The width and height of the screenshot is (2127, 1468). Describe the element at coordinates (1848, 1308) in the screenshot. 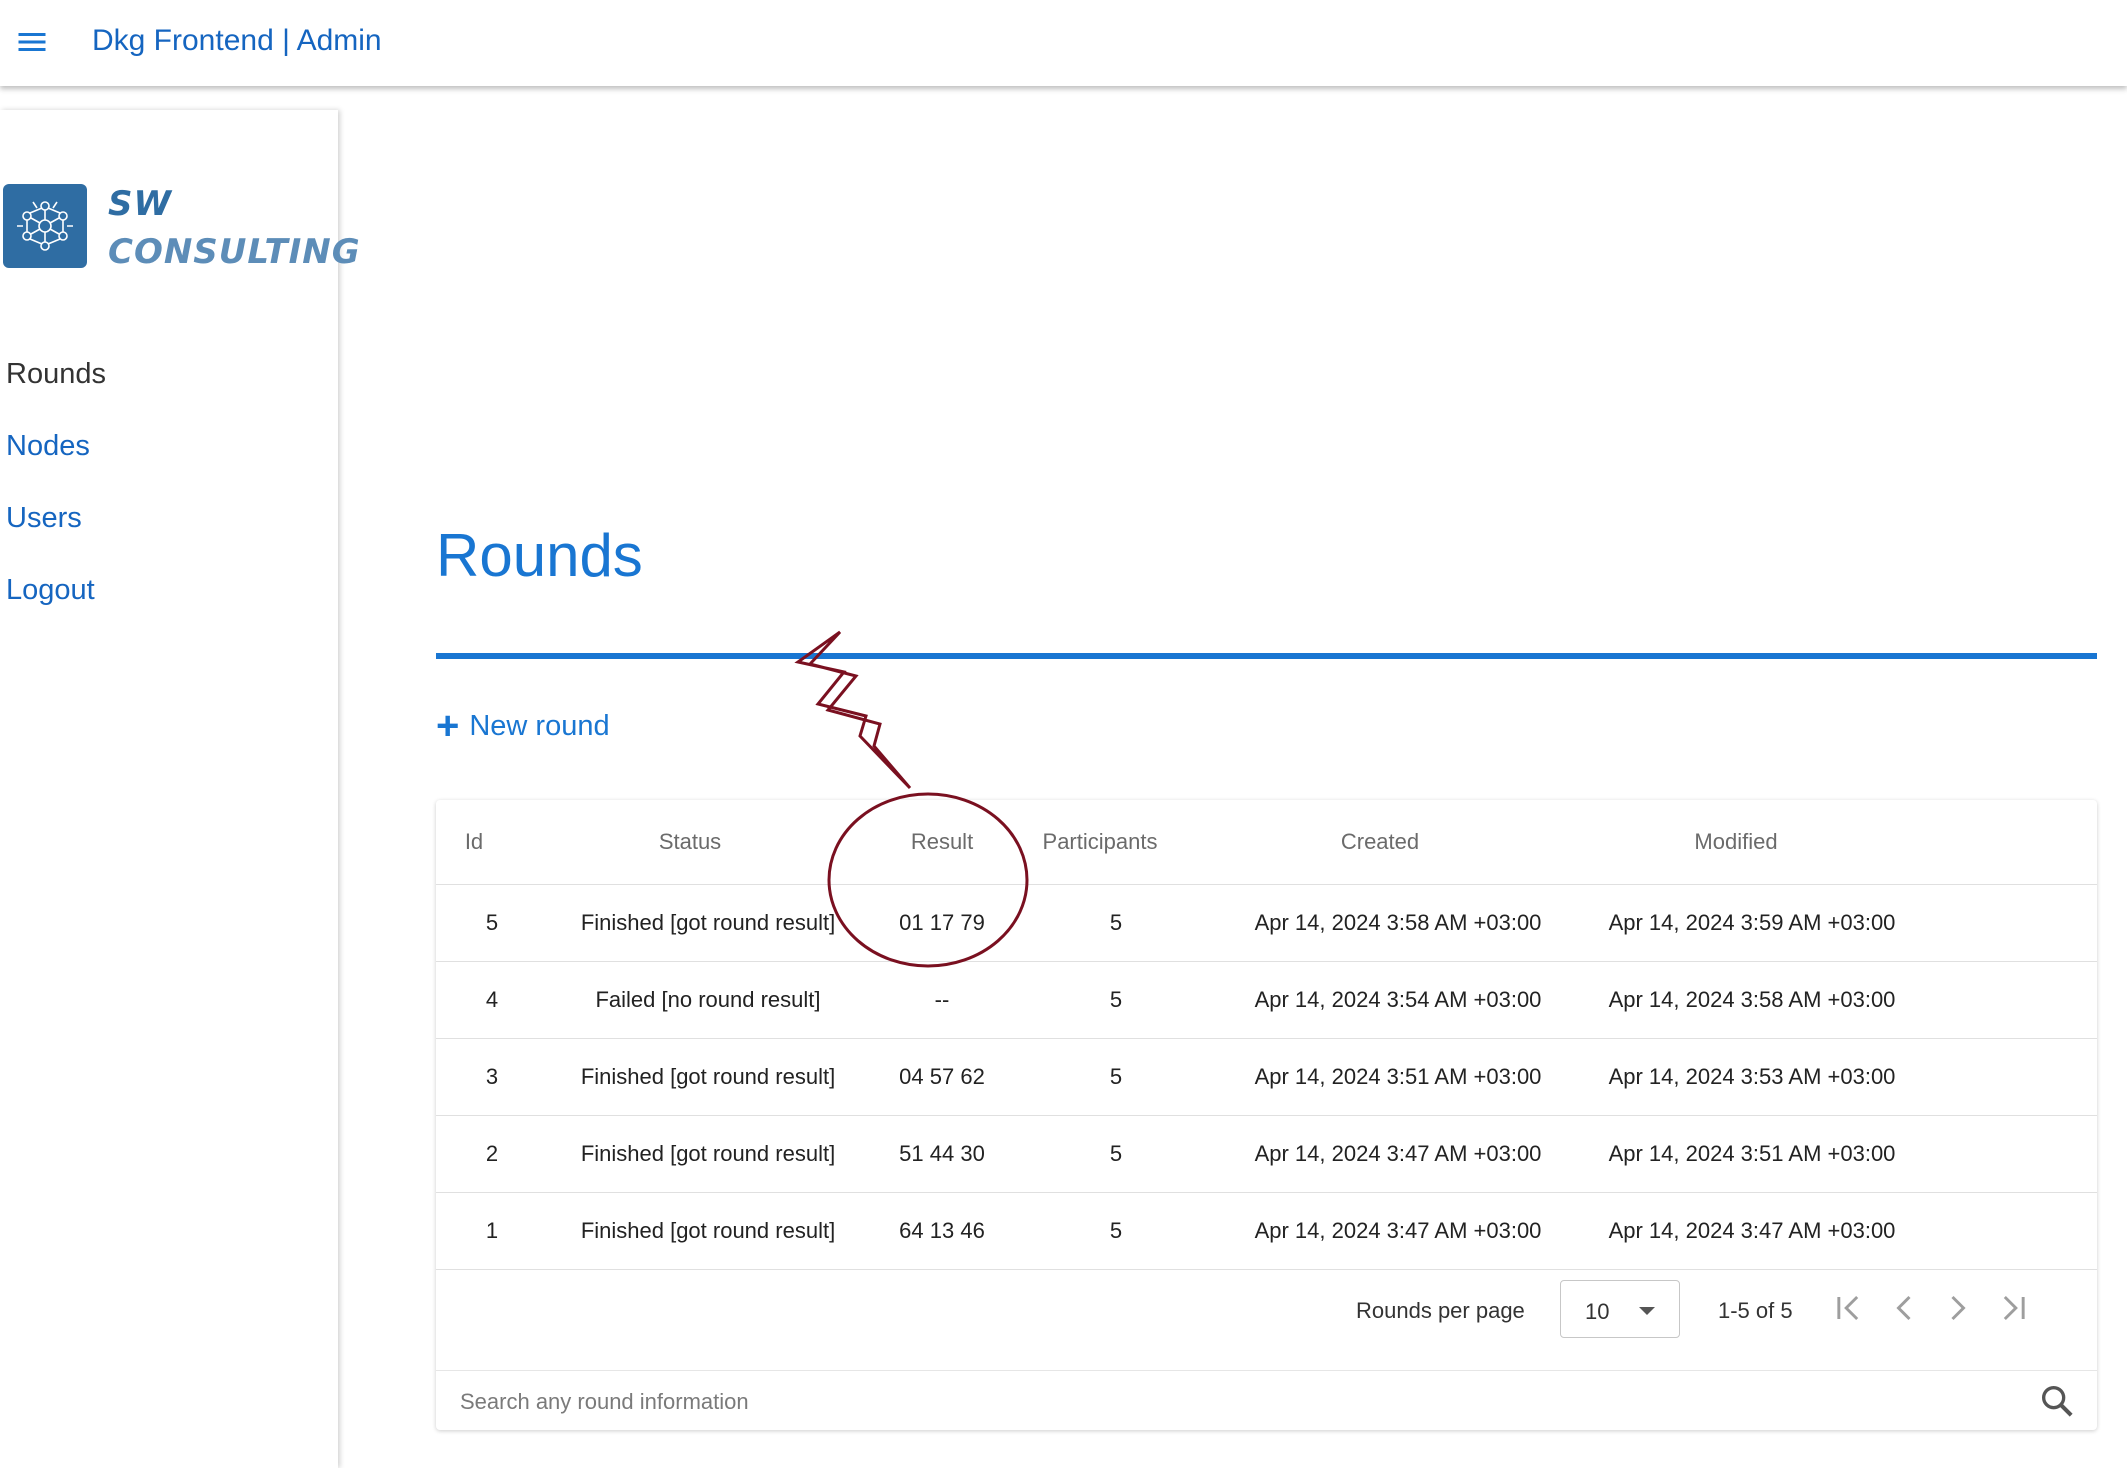

I see `first-page-icon` at that location.